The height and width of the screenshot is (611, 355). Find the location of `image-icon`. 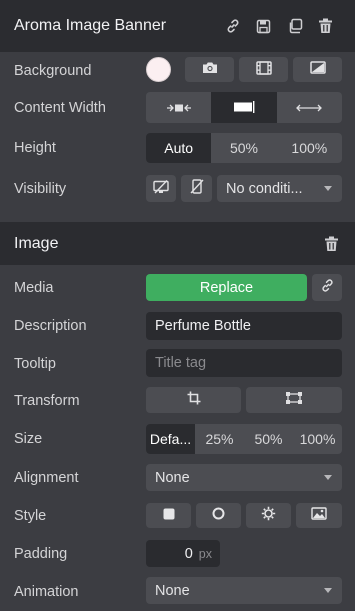

image-icon is located at coordinates (319, 515).